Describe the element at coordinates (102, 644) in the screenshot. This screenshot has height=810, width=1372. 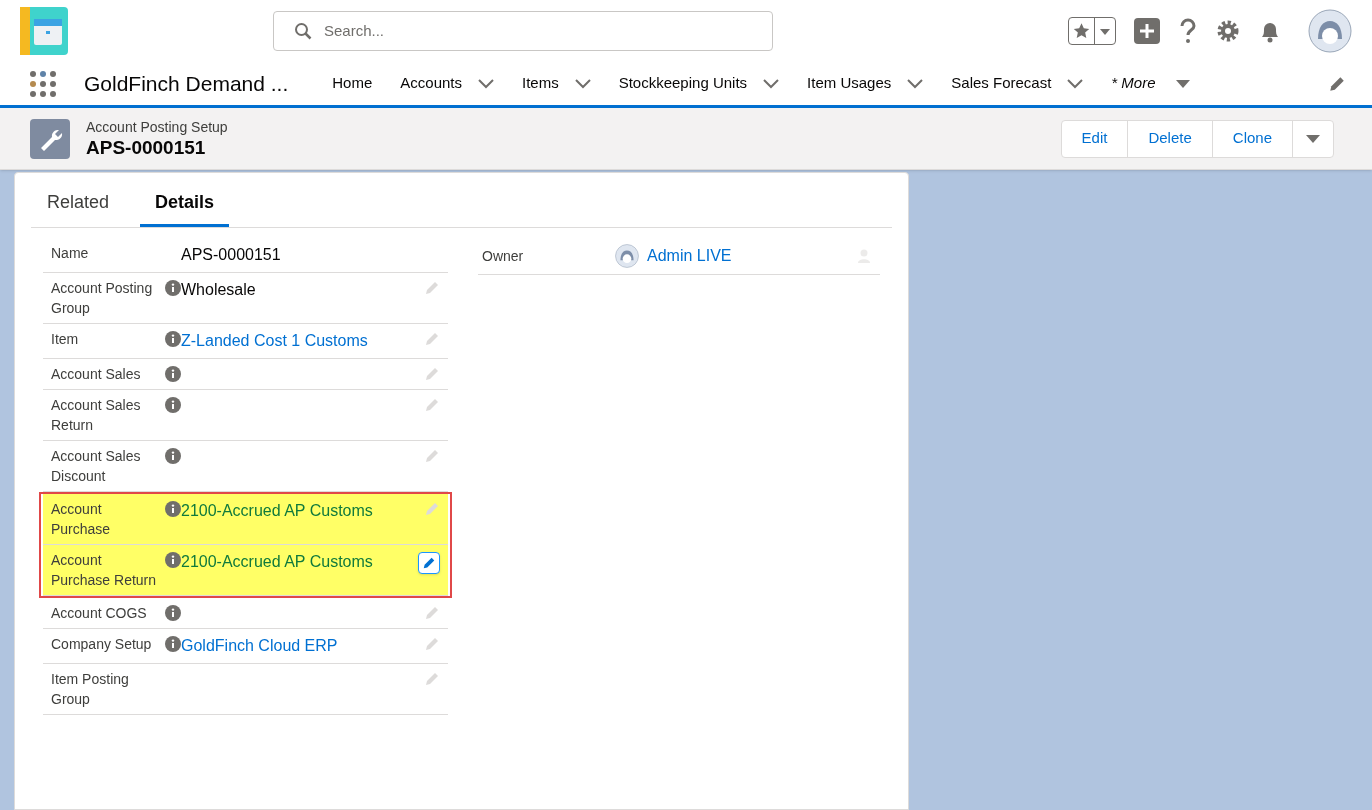
I see `field-label: Company Setup` at that location.